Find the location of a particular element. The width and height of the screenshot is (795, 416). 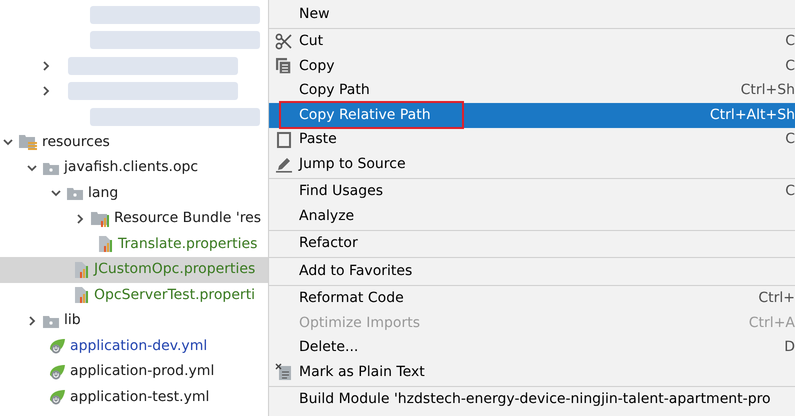

menu-item: Refactor is located at coordinates (532, 244).